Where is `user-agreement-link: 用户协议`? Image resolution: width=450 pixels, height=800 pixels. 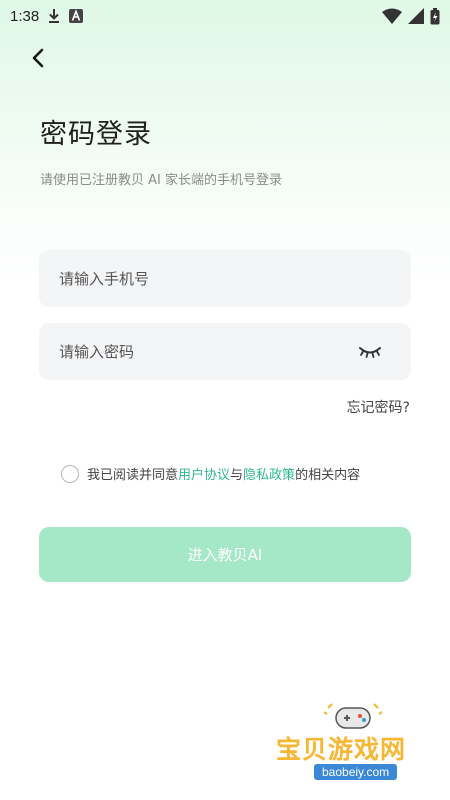
user-agreement-link: 用户协议 is located at coordinates (204, 475).